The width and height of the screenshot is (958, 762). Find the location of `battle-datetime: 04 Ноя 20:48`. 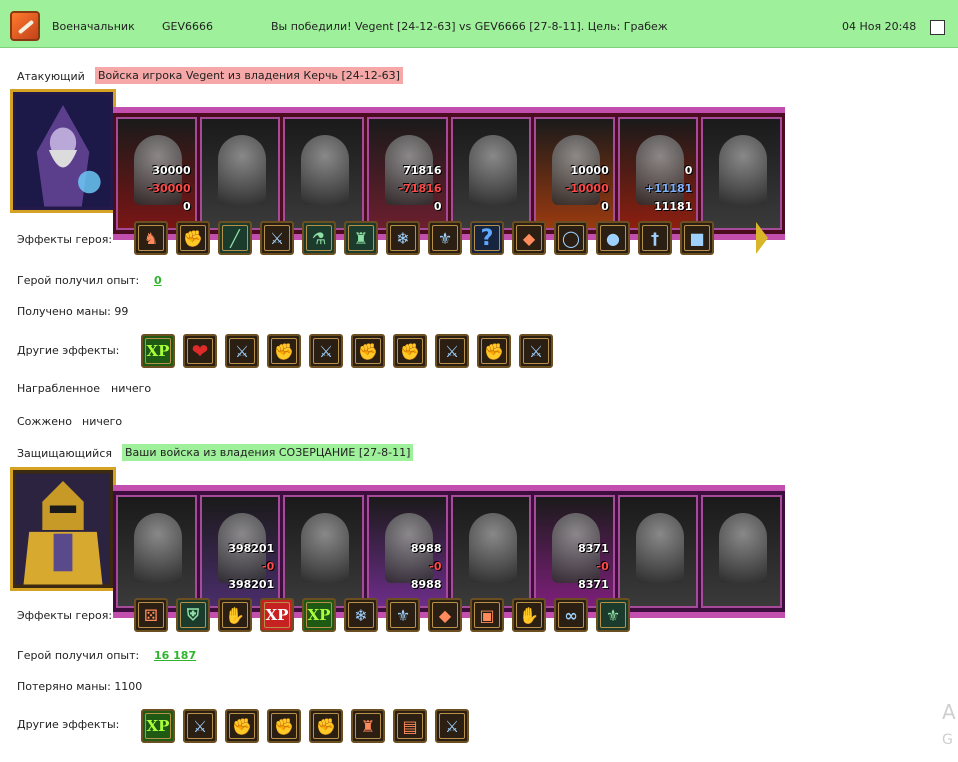

battle-datetime: 04 Ноя 20:48 is located at coordinates (879, 26).